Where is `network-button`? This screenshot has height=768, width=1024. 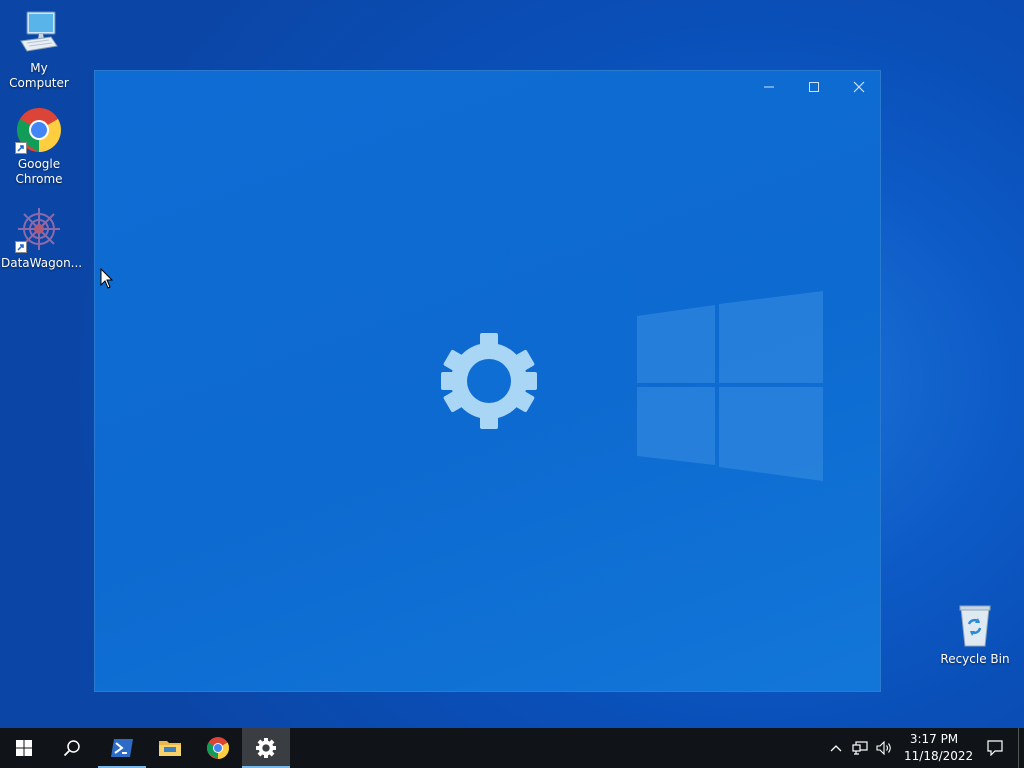
network-button is located at coordinates (860, 748).